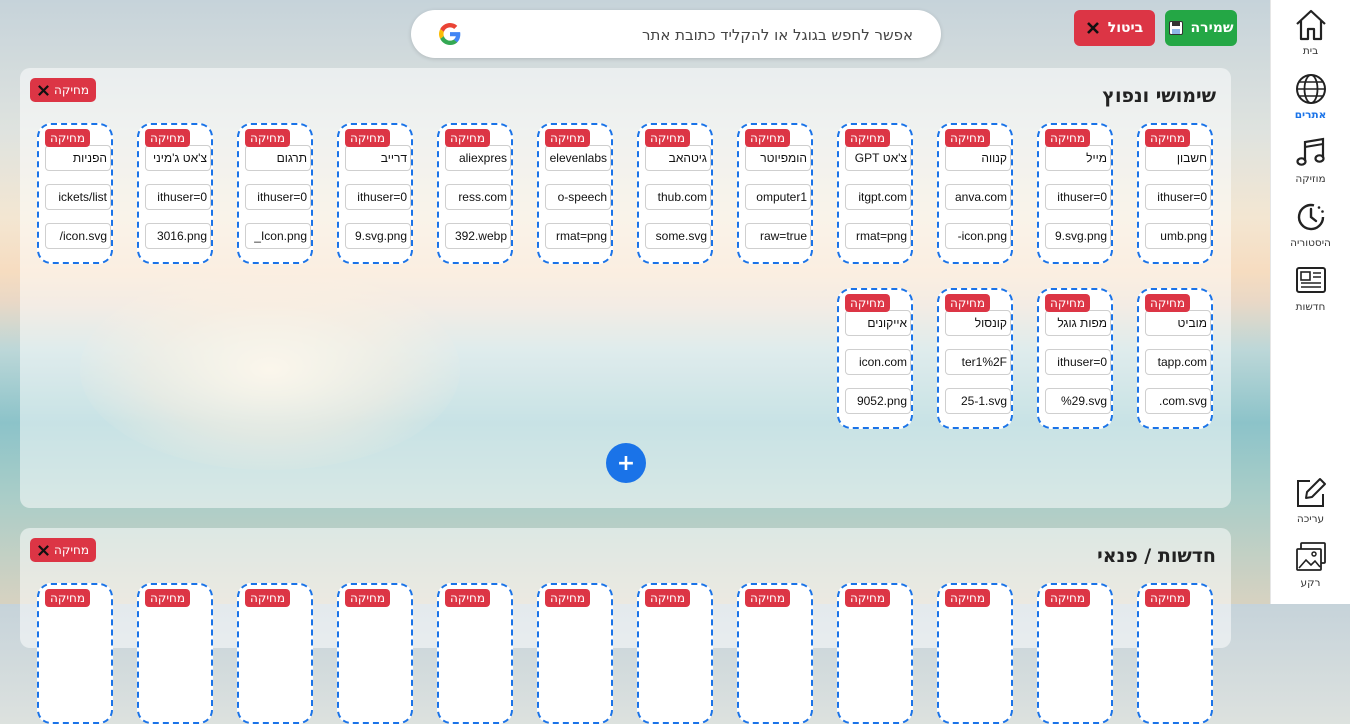 This screenshot has width=1350, height=724. I want to click on site-icon-url-field: .com.svg, so click(1178, 401).